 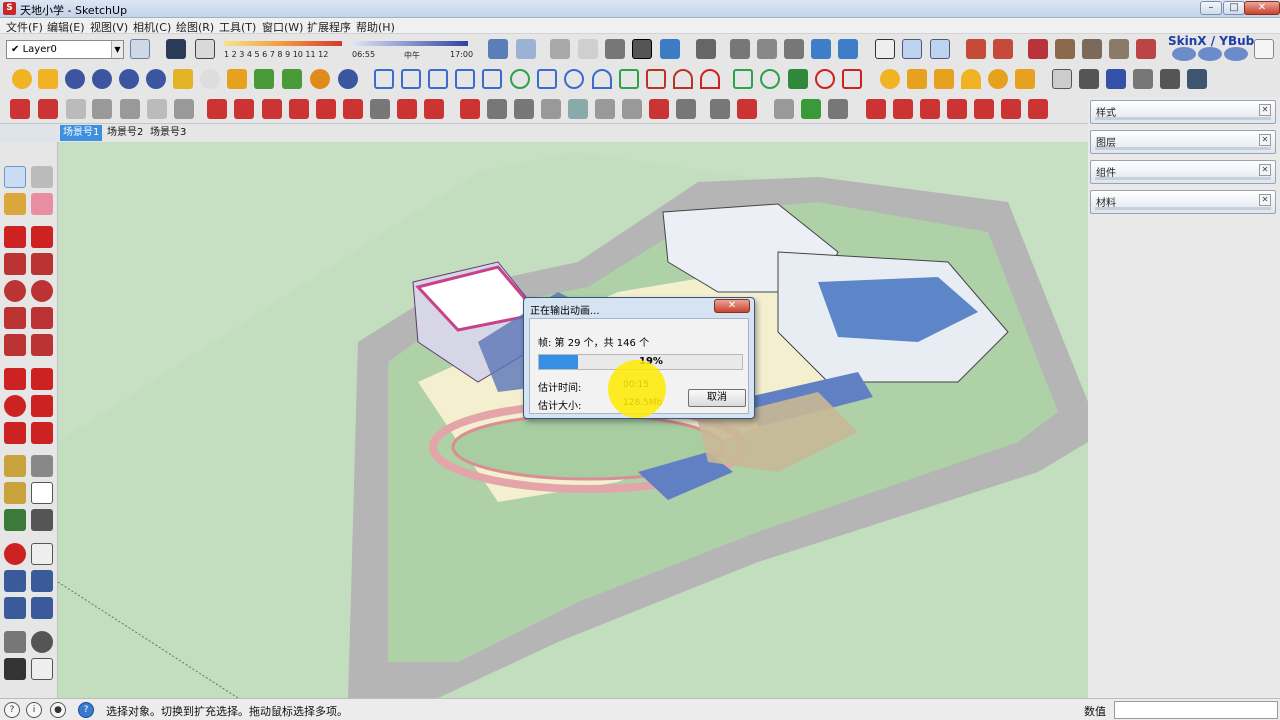 I want to click on arc-edit-icon, so click(x=683, y=79).